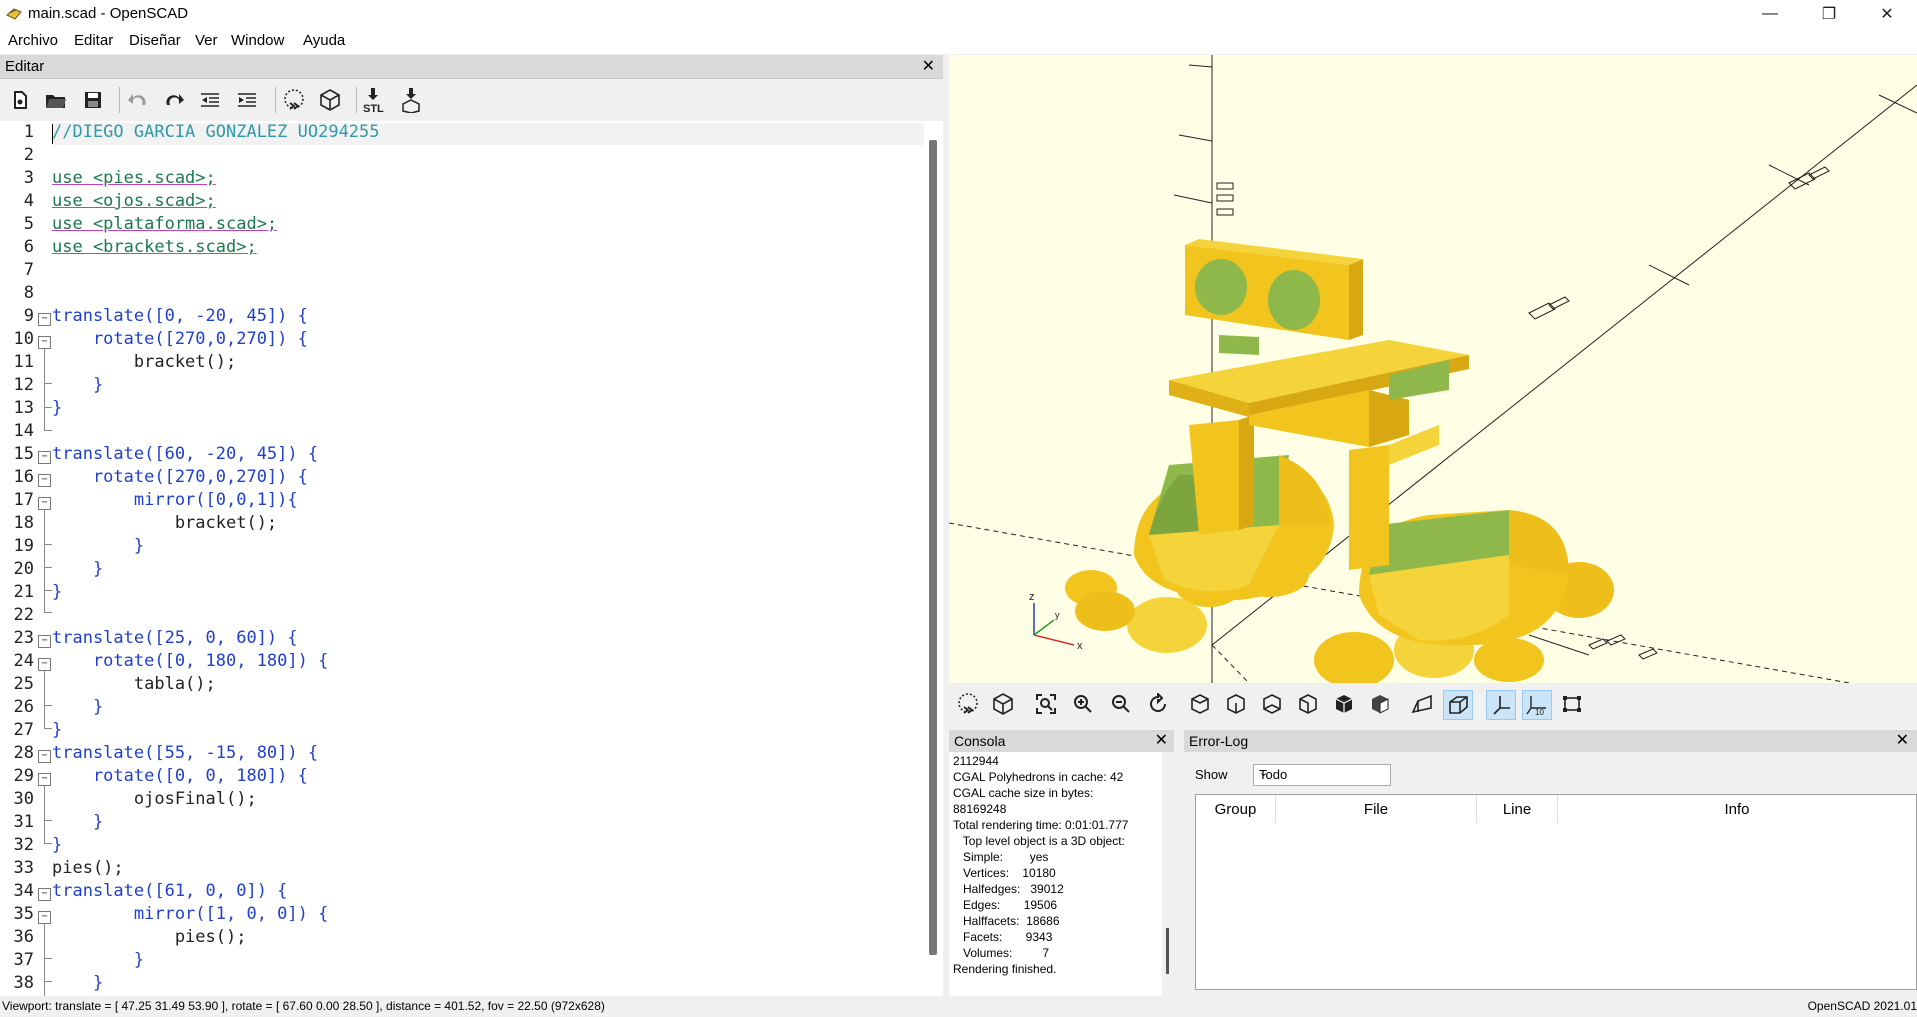 Image resolution: width=1917 pixels, height=1017 pixels. Describe the element at coordinates (23, 339) in the screenshot. I see `line-number: 10` at that location.